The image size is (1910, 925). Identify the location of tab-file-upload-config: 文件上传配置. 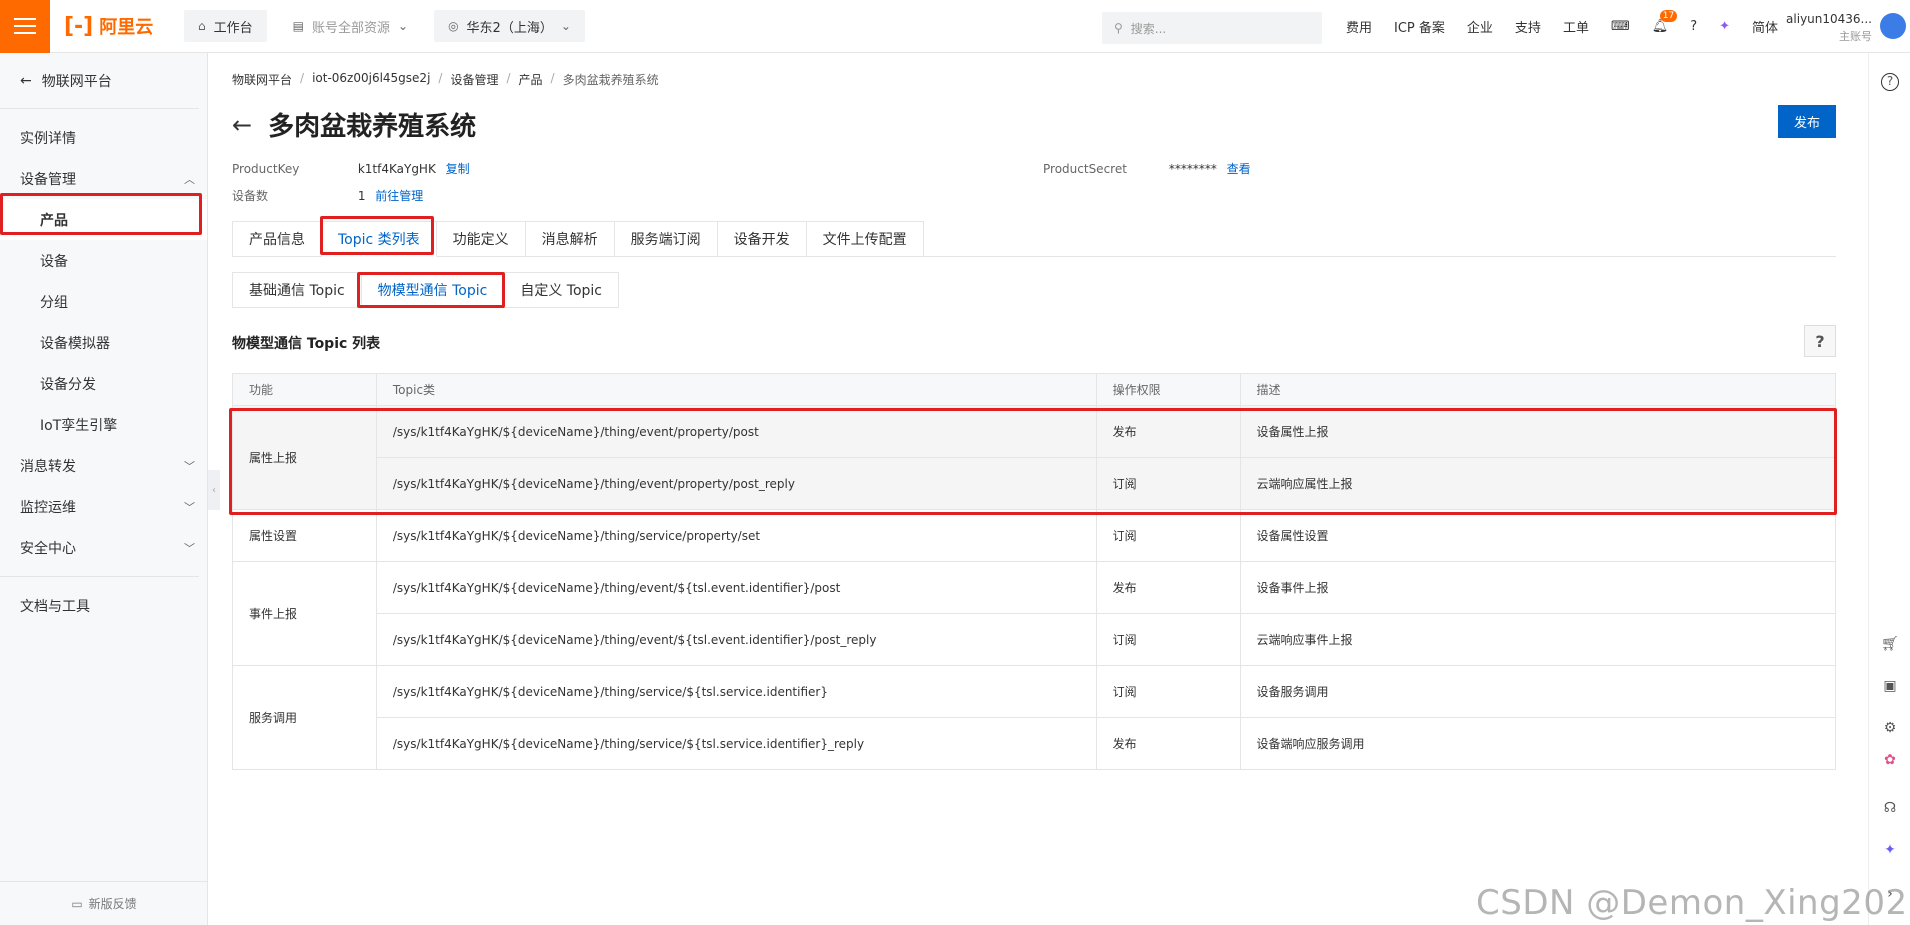
(865, 239).